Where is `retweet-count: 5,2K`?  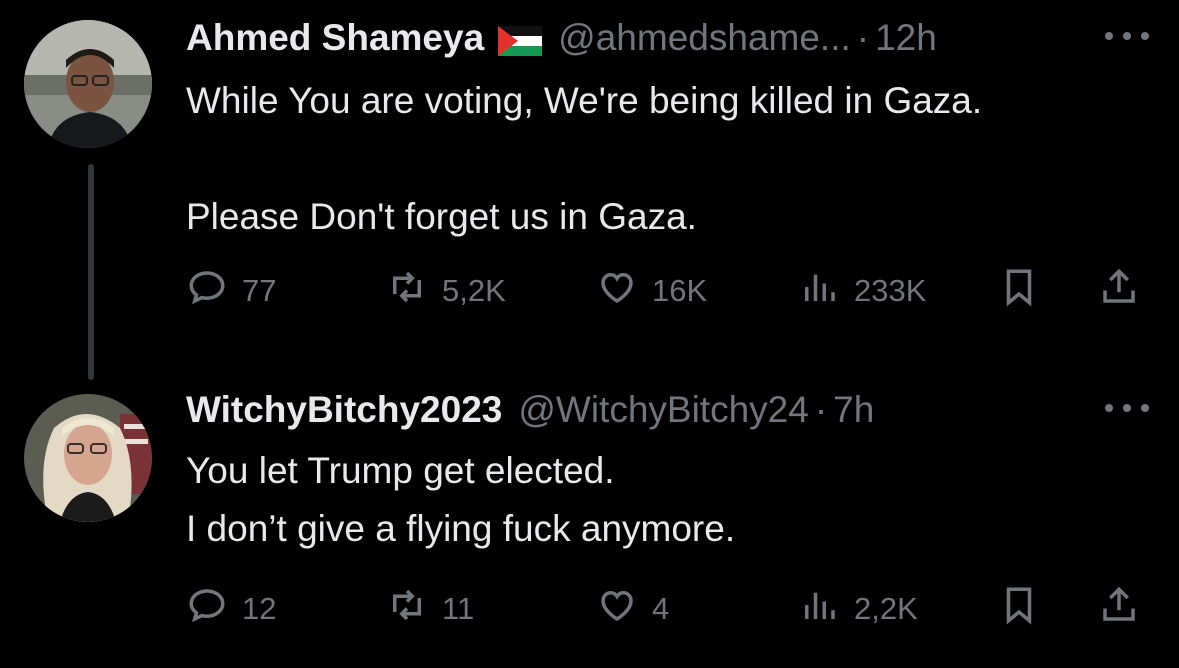 retweet-count: 5,2K is located at coordinates (474, 290).